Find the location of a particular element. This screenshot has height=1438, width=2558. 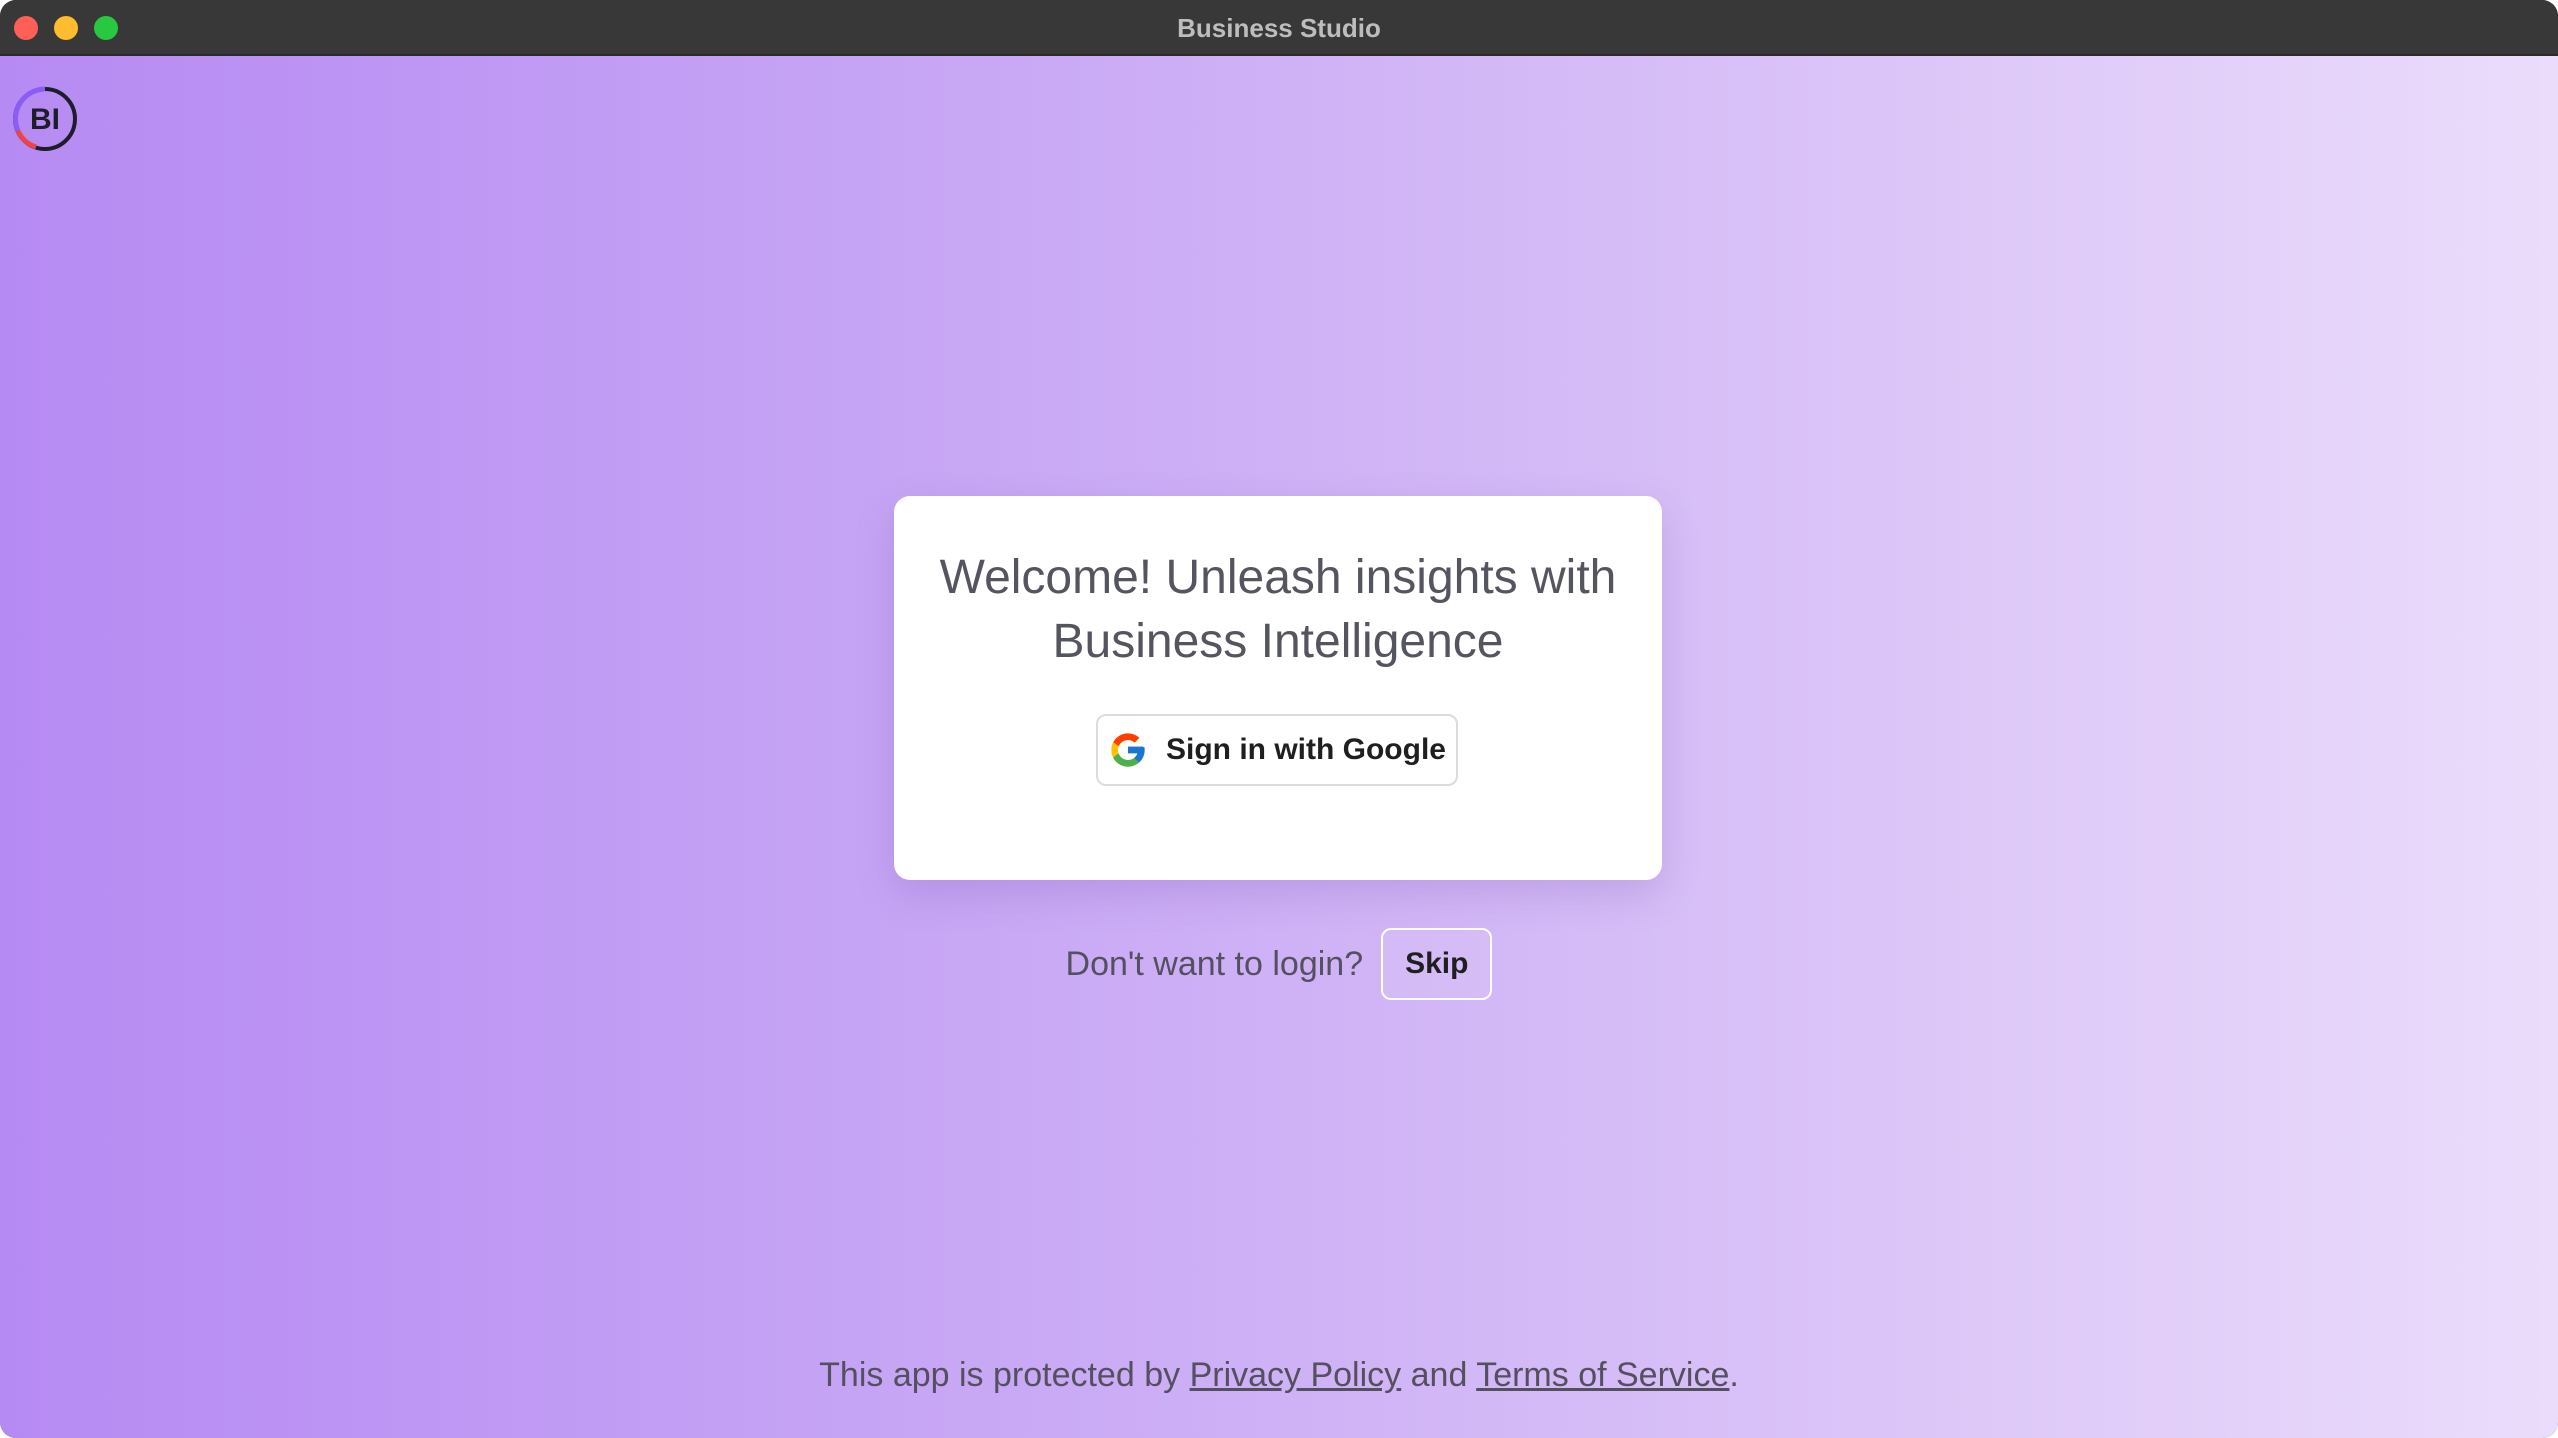

skip-button: Skip is located at coordinates (1437, 964).